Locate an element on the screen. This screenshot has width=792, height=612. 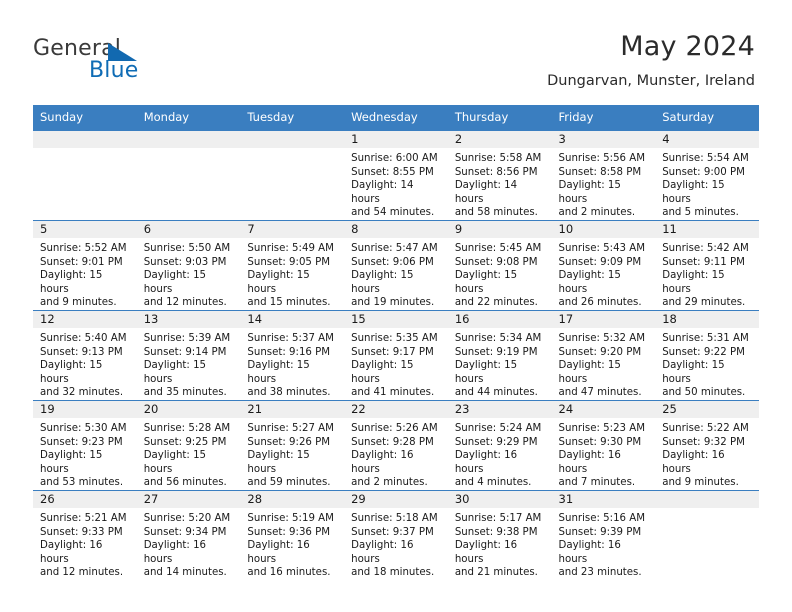
sunrise-text: Sunrise: 5:30 AM is located at coordinates (83, 428).